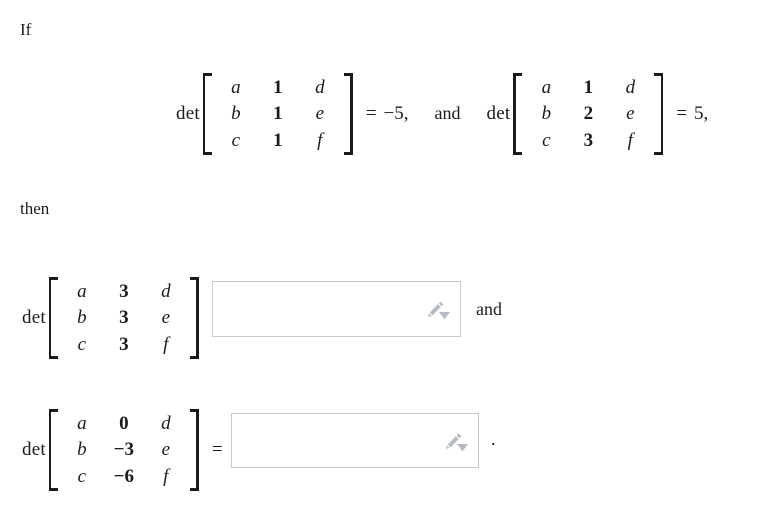 The width and height of the screenshot is (779, 516). Describe the element at coordinates (26, 29) in the screenshot. I see `intro-text: If` at that location.